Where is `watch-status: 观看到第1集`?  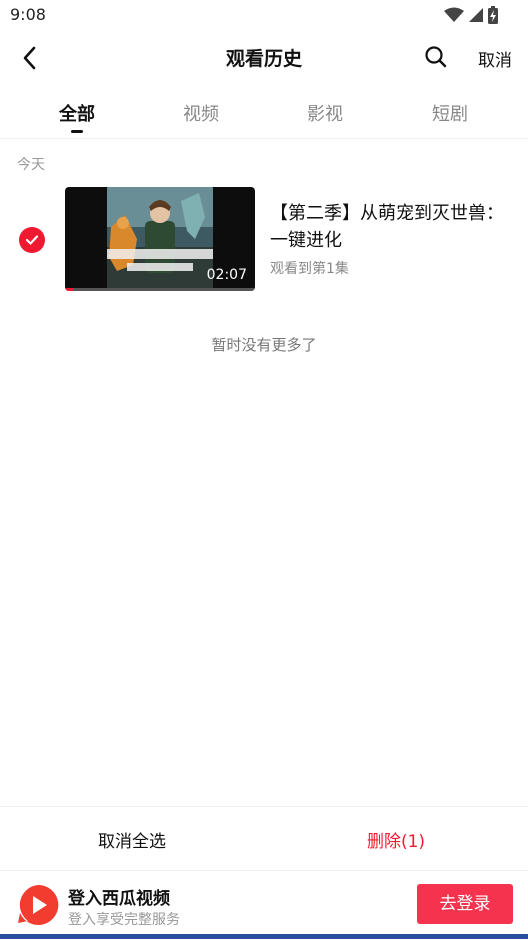
watch-status: 观看到第1集 is located at coordinates (309, 269).